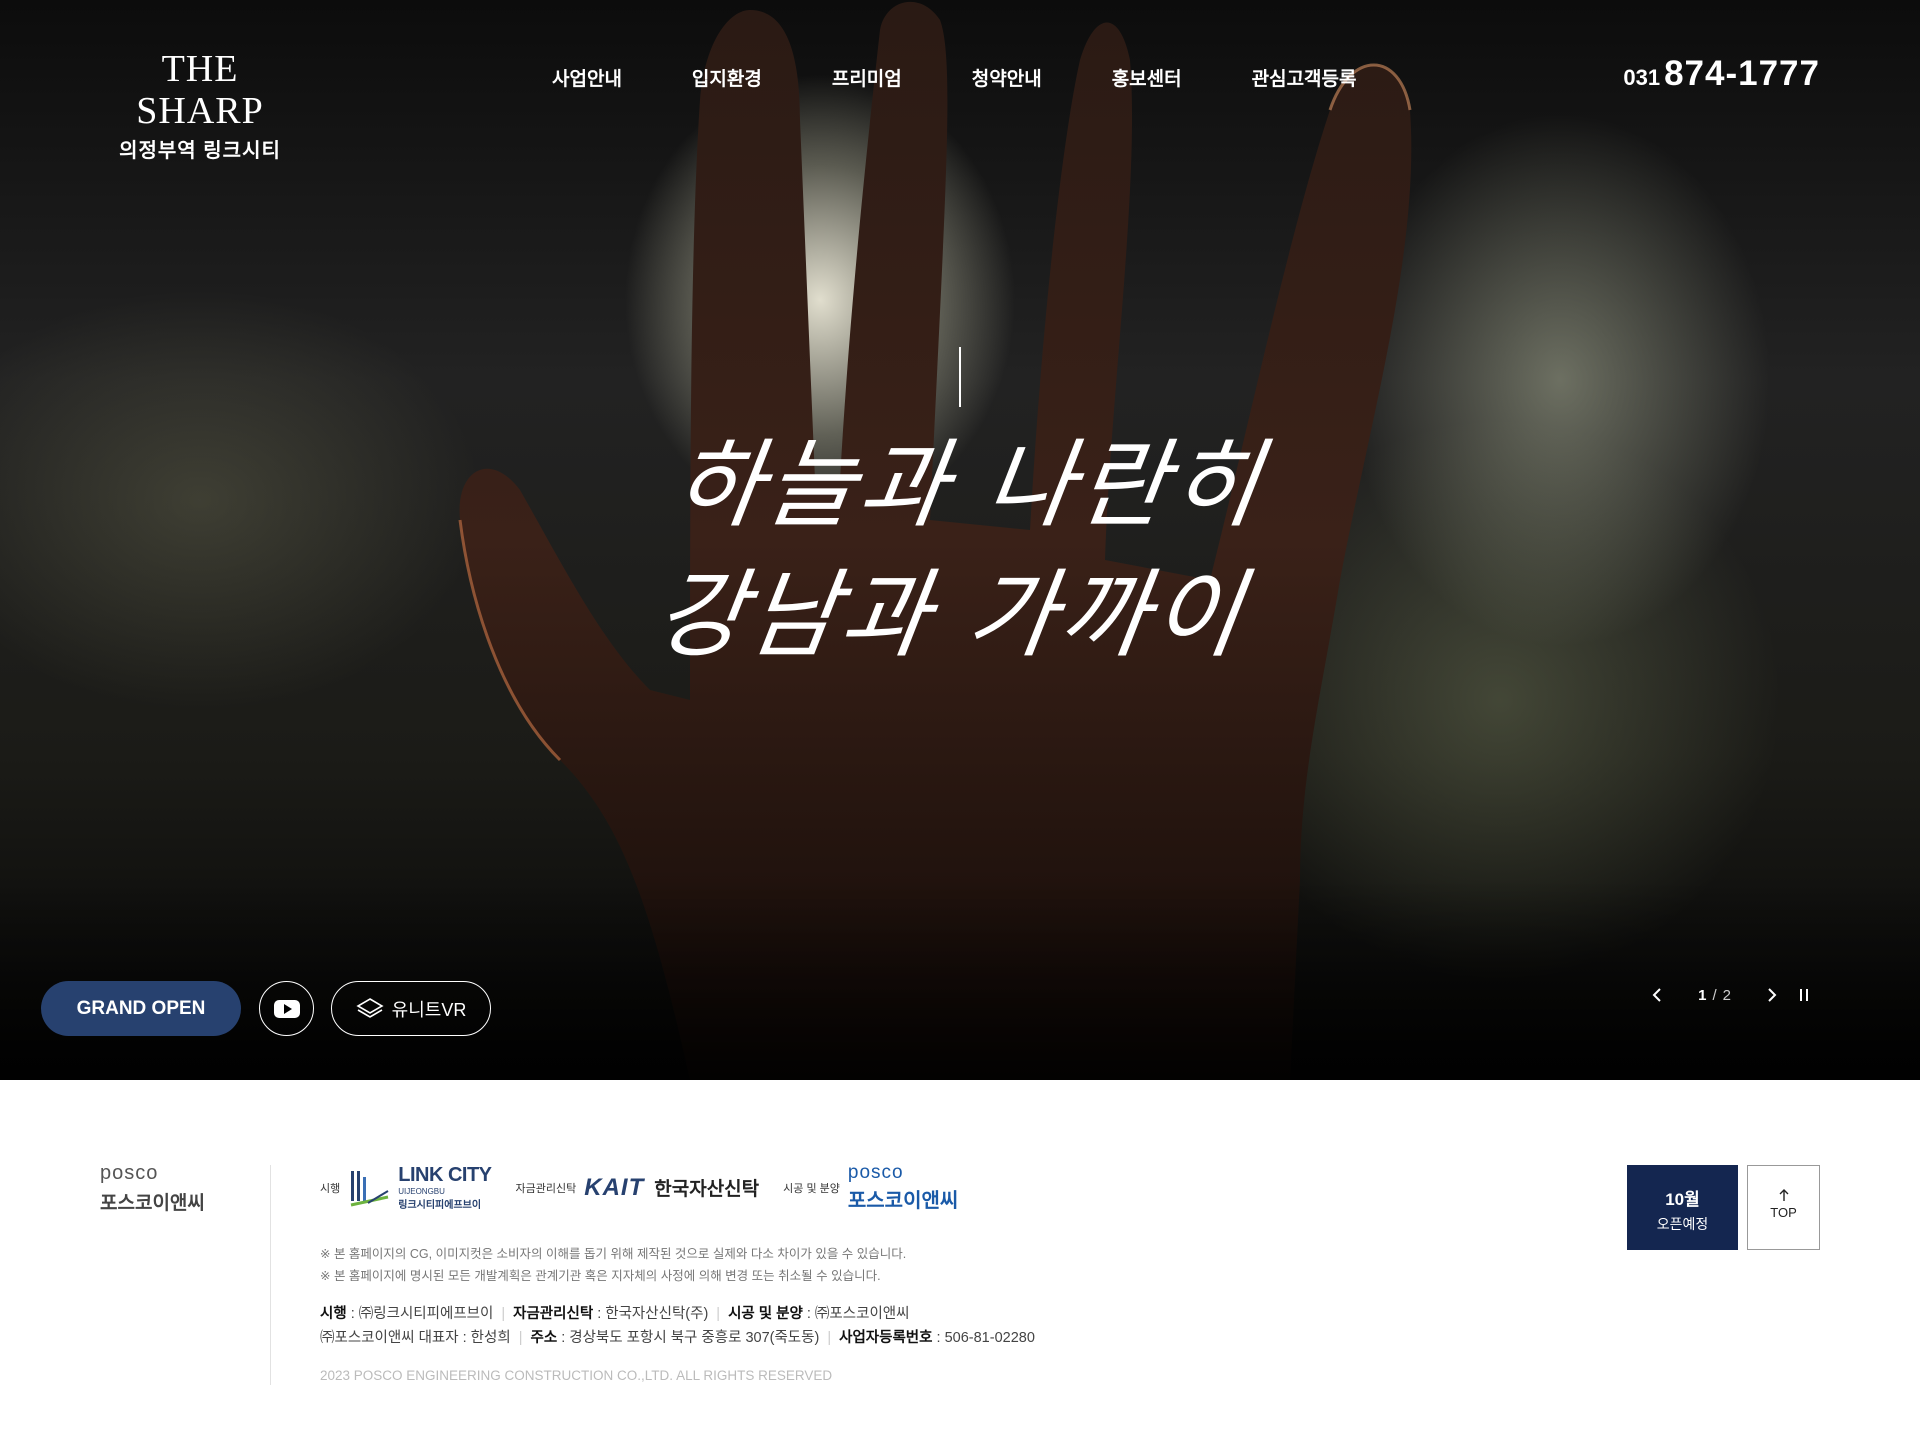 This screenshot has width=1920, height=1430. Describe the element at coordinates (440, 1205) in the screenshot. I see `linkcity-ko: 링크시티피에프브이` at that location.